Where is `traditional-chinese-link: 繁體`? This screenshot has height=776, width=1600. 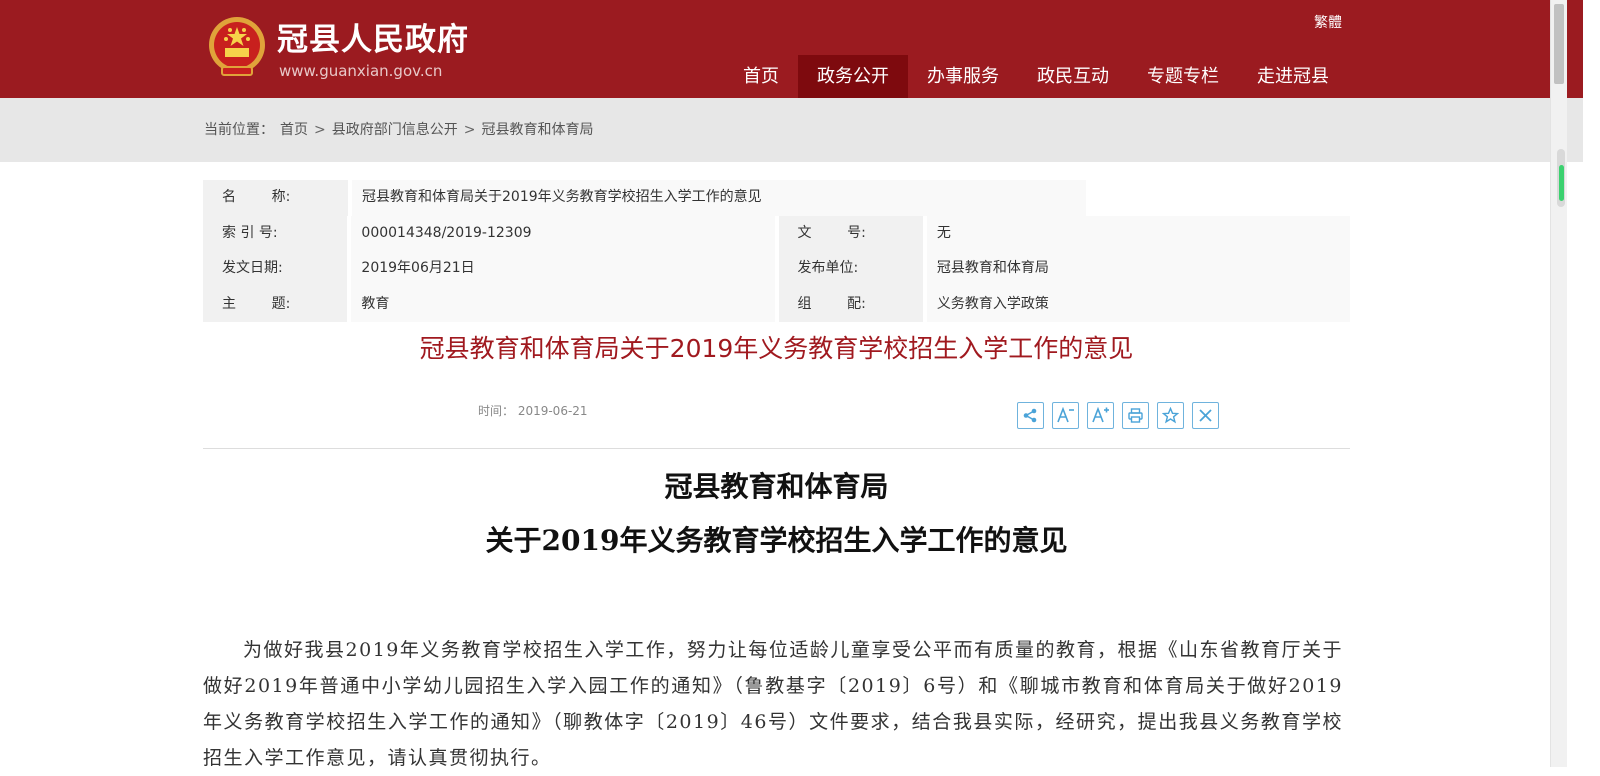 traditional-chinese-link: 繁體 is located at coordinates (1328, 23).